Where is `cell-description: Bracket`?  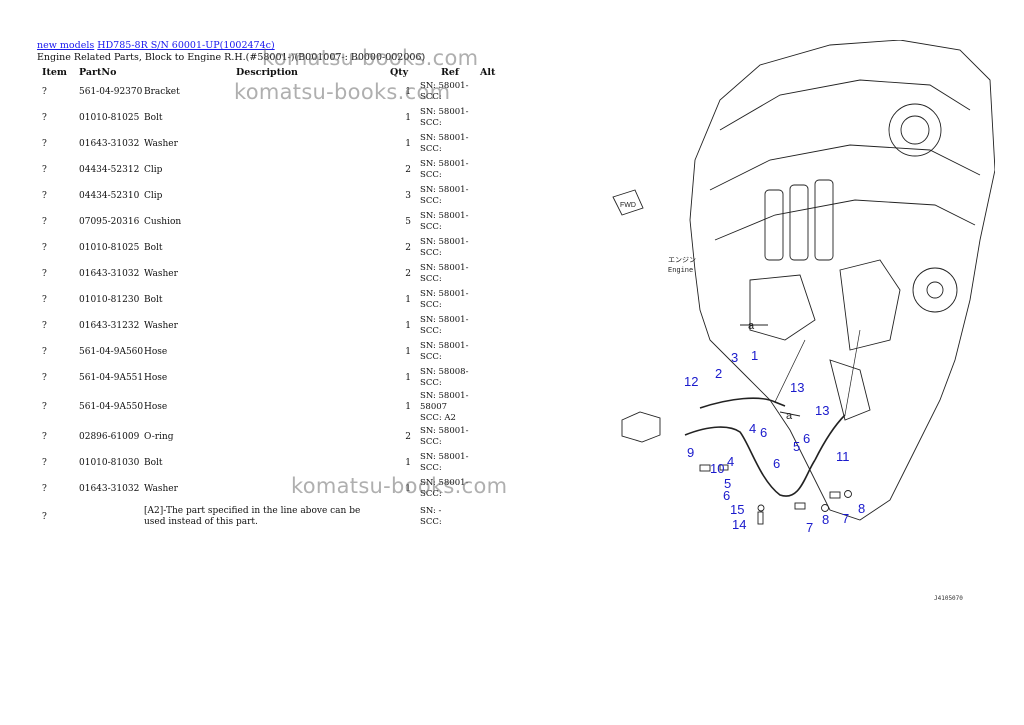
cell-description: Bracket is located at coordinates (162, 91).